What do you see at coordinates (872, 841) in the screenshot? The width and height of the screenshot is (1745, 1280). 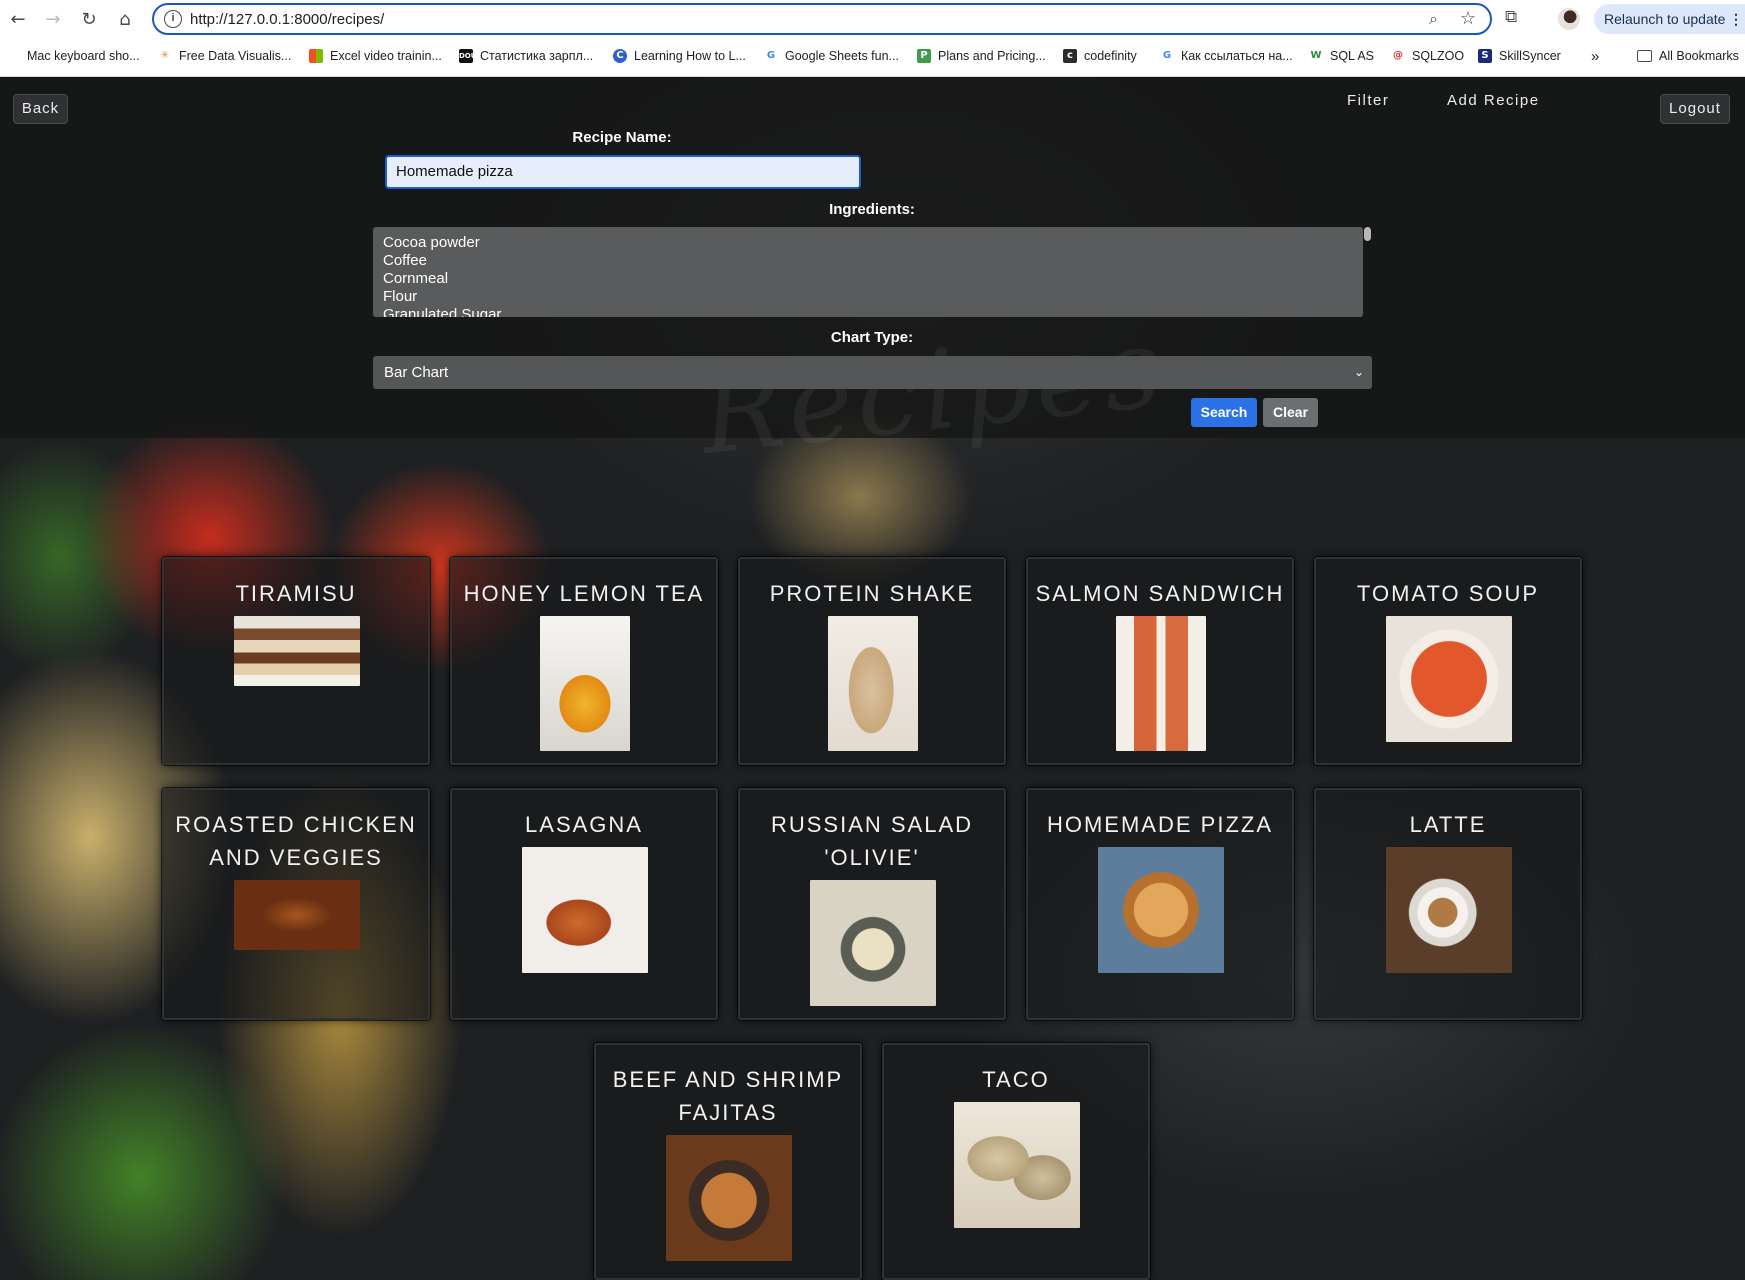 I see `recipe-title: Russian salad 'Olivie'` at bounding box center [872, 841].